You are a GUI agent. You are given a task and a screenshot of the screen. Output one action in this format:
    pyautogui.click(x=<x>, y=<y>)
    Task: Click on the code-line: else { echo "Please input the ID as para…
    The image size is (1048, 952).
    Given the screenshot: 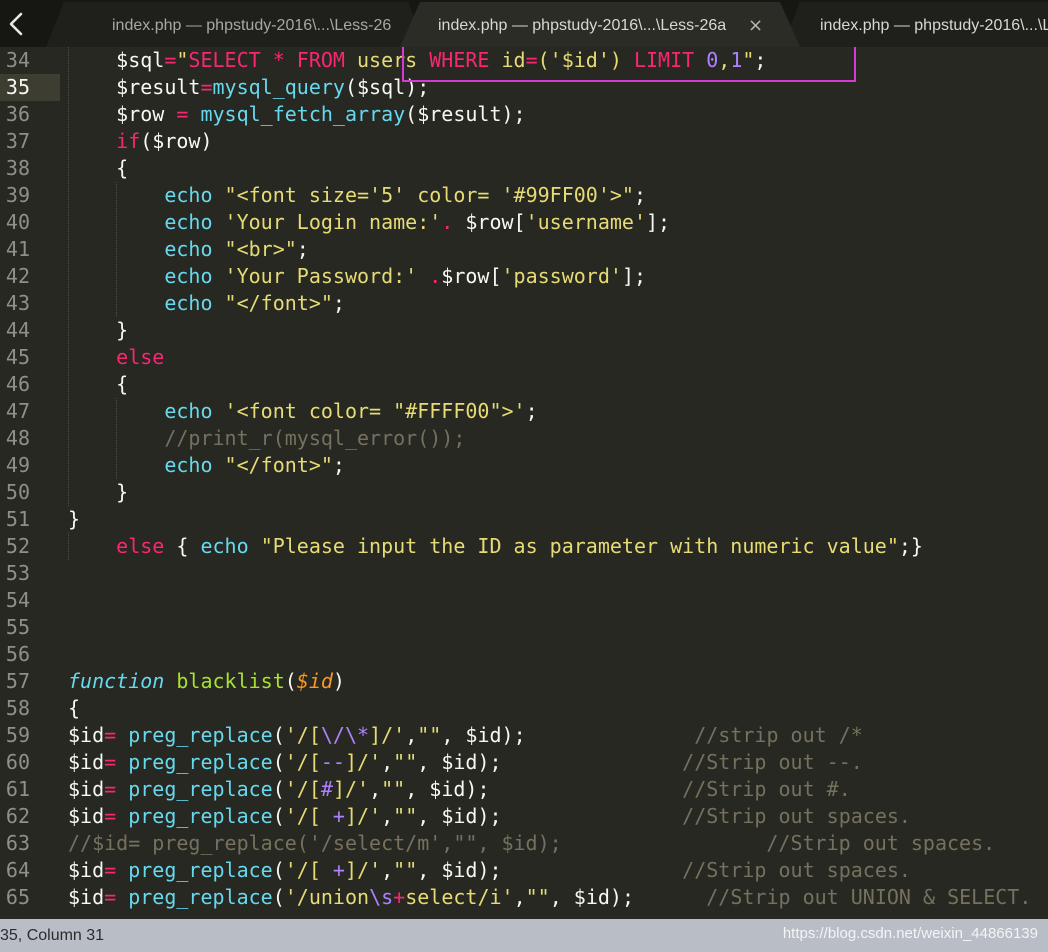 What is the action you would take?
    pyautogui.click(x=495, y=546)
    